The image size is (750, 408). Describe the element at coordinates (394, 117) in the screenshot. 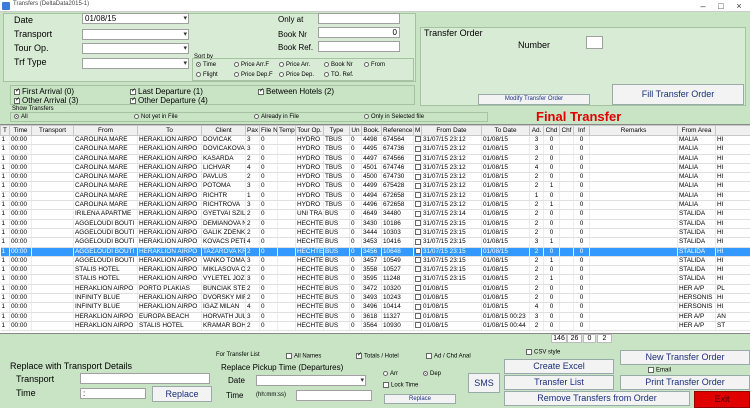

I see `show-selected-radio: Only in Selected file` at that location.